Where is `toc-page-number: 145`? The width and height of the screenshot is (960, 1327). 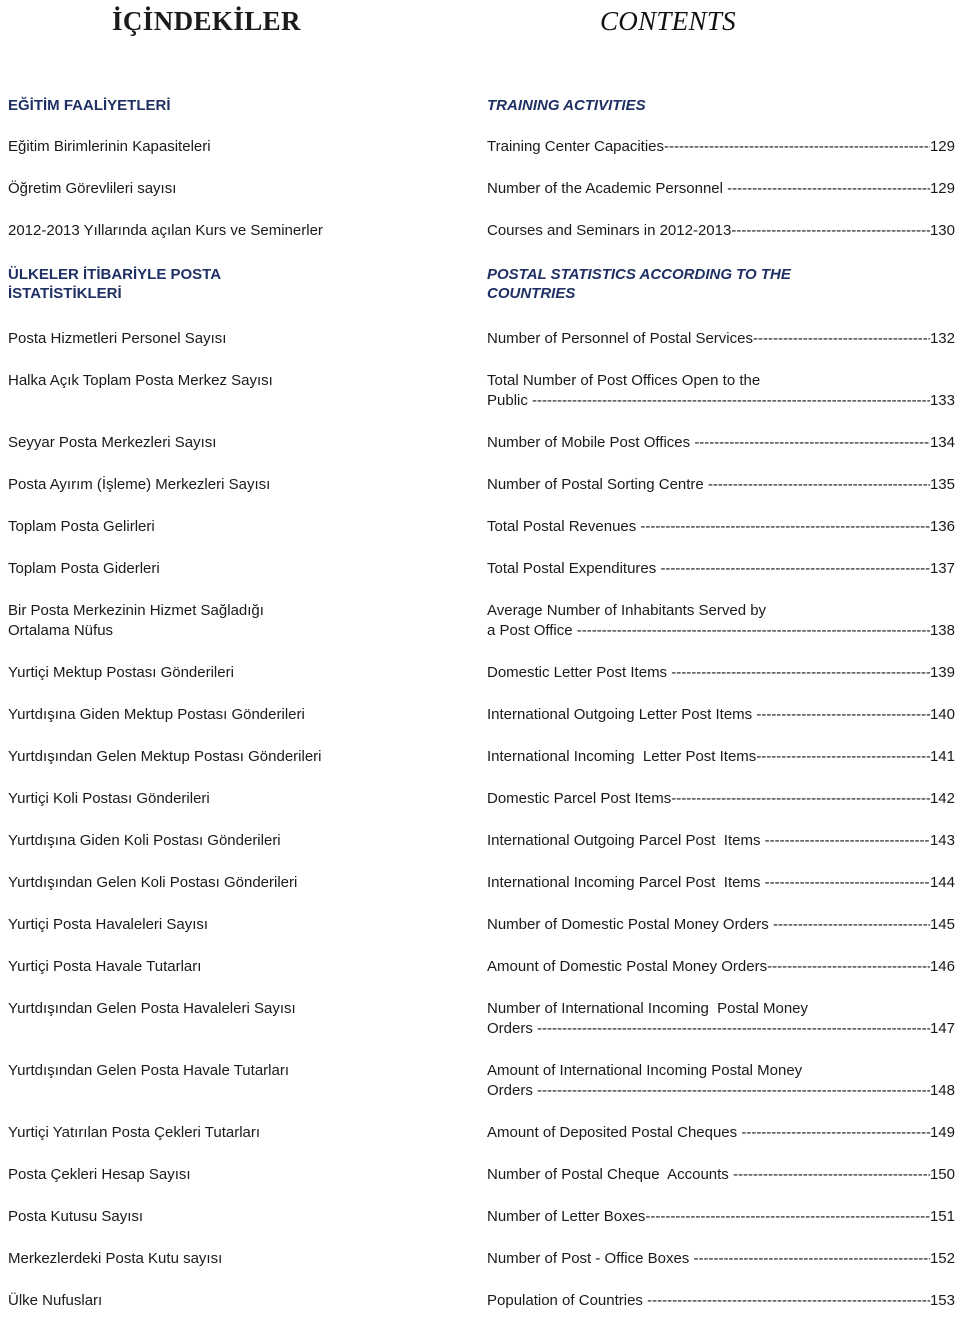 toc-page-number: 145 is located at coordinates (942, 924).